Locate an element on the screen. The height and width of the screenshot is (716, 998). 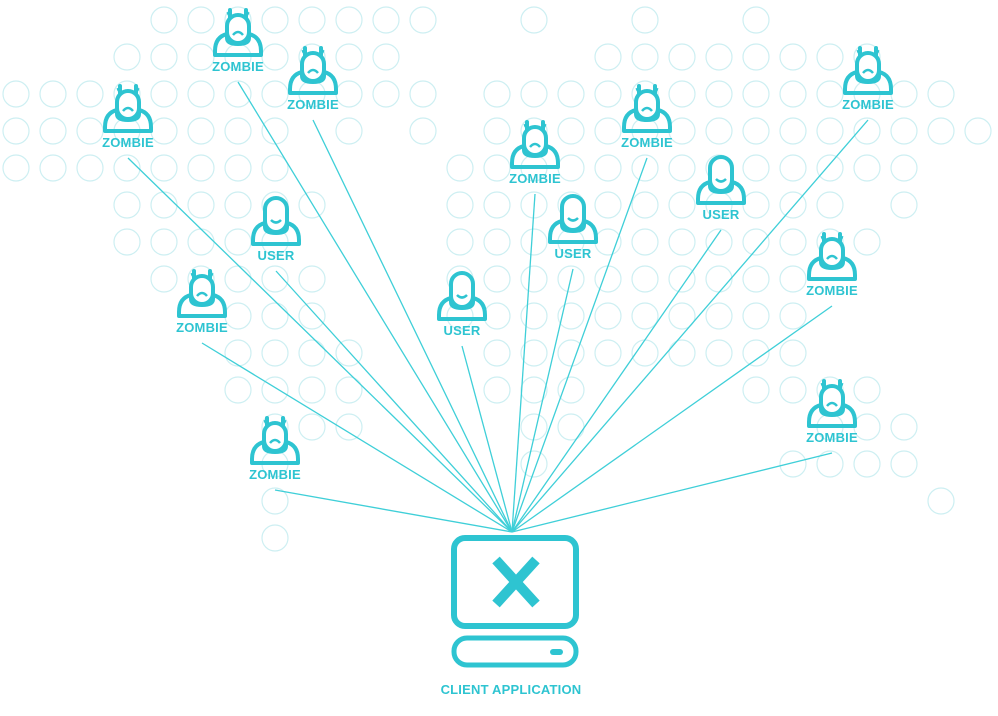
monitor-x-icon is located at coordinates (515, 601).